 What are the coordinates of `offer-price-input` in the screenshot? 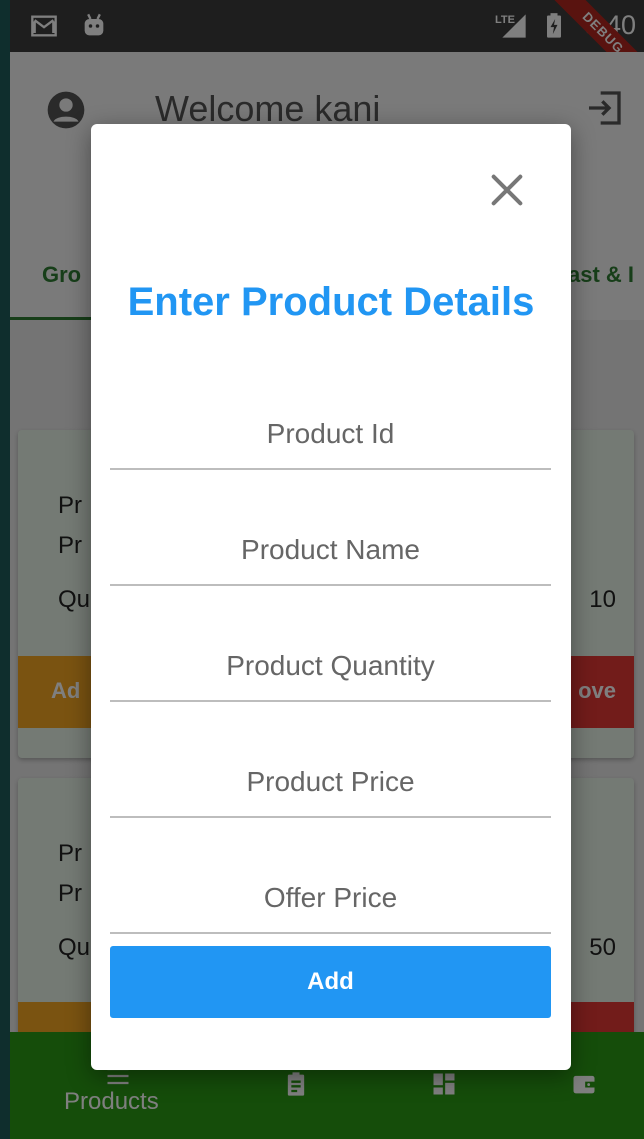 It's located at (330, 894).